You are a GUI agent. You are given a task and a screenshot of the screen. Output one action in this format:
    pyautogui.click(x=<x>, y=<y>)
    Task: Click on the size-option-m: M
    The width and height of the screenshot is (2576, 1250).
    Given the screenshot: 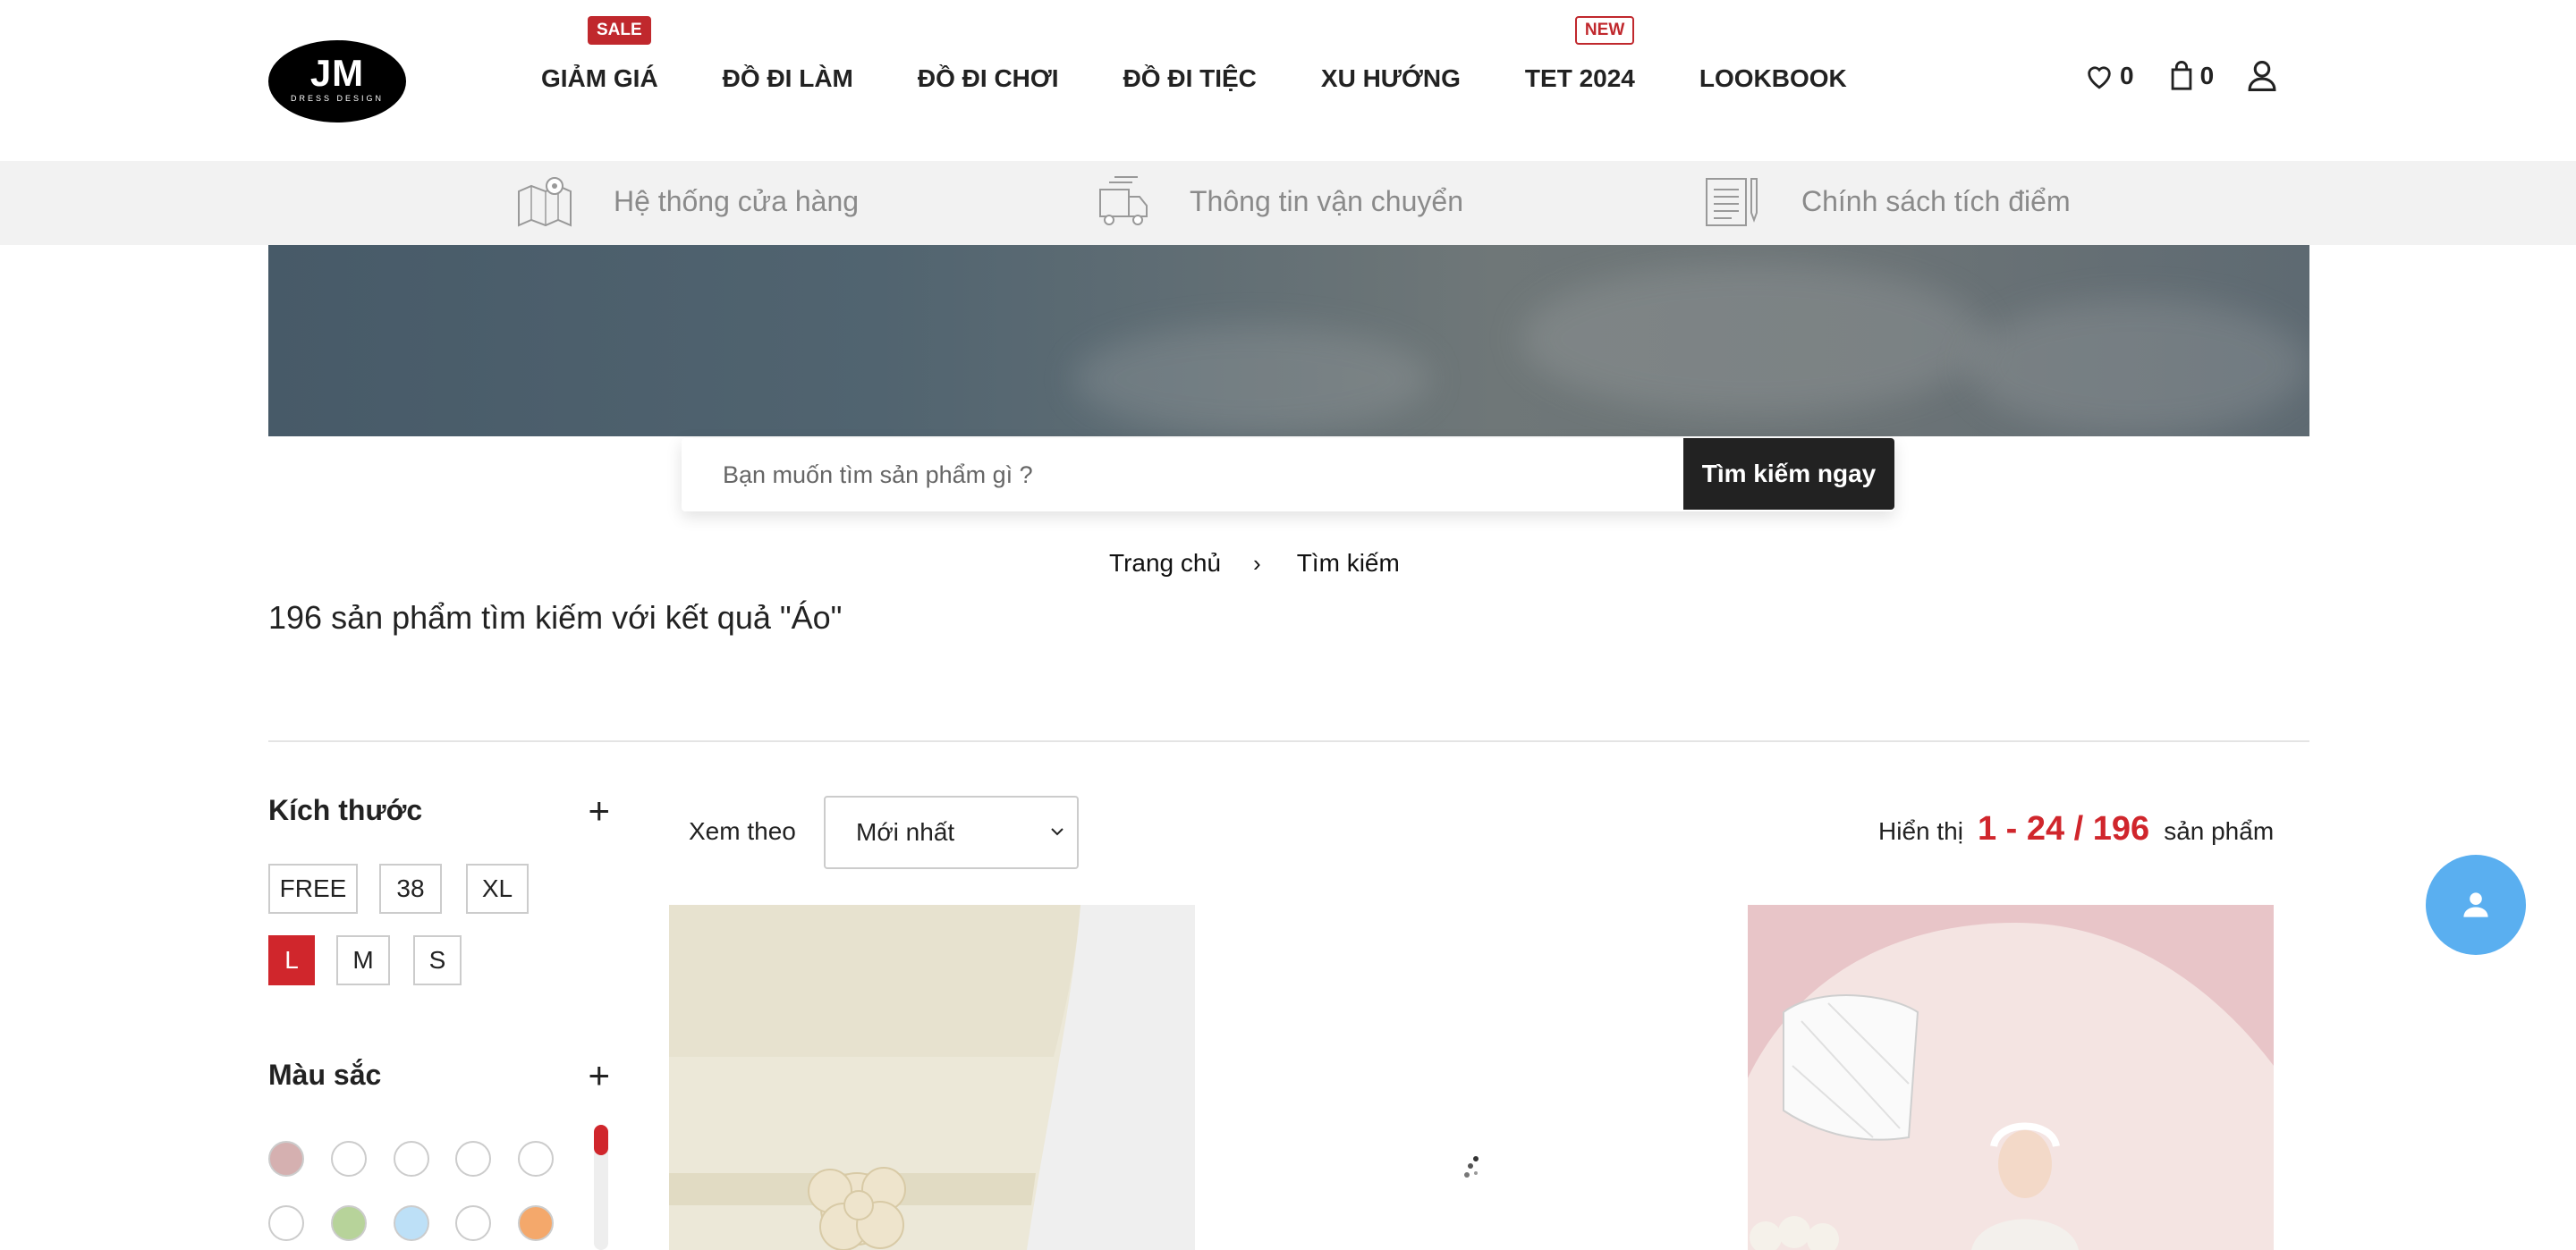 What is the action you would take?
    pyautogui.click(x=363, y=960)
    